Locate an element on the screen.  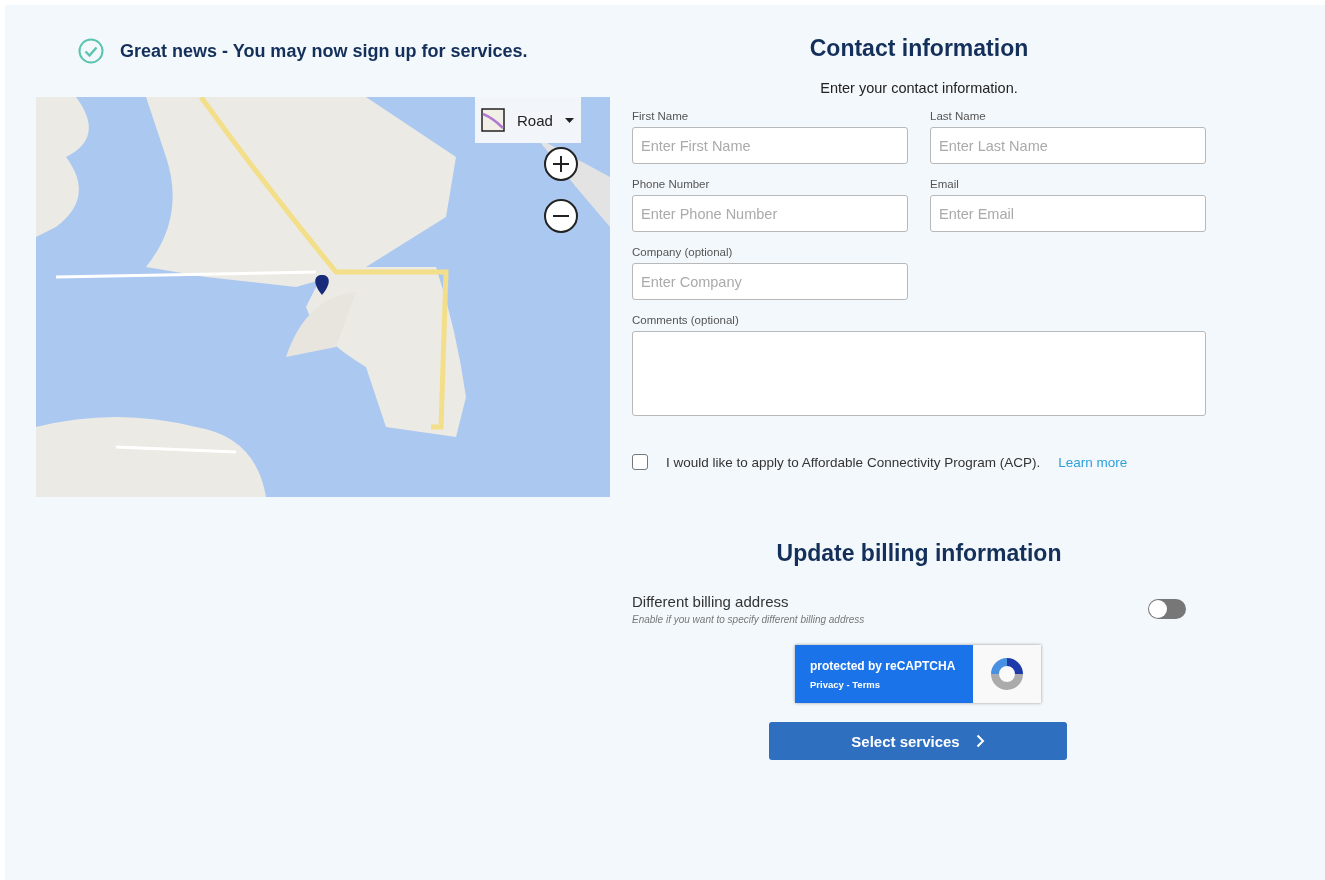
learn-more-link: Learn more is located at coordinates (1093, 462).